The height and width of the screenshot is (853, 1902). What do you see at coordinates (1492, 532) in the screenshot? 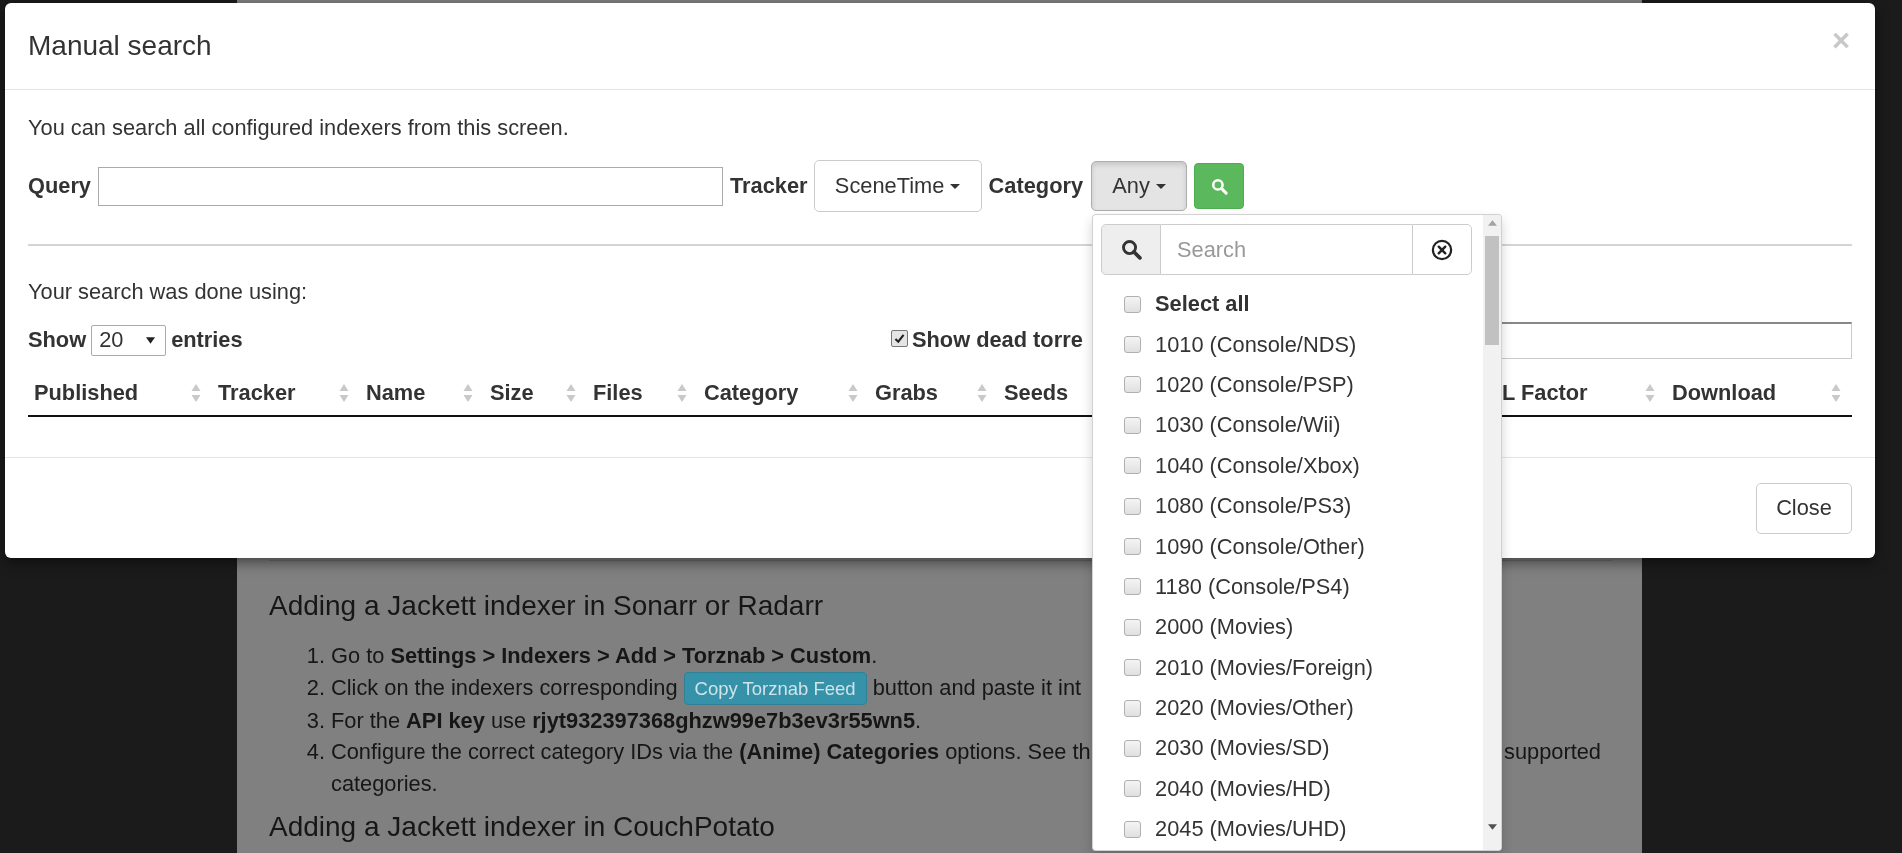
I see `scrollbar-track` at bounding box center [1492, 532].